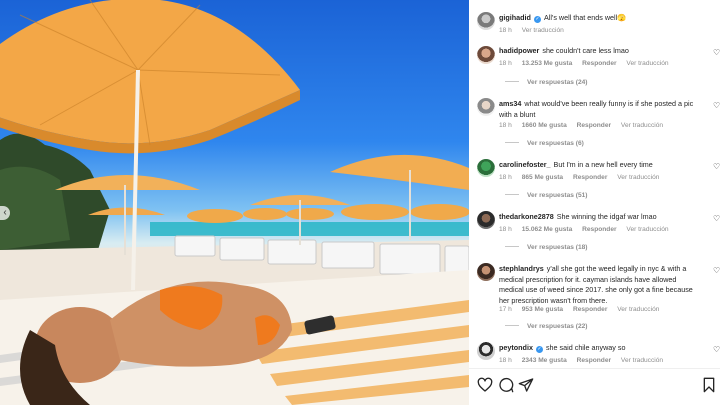 The width and height of the screenshot is (720, 405). Describe the element at coordinates (510, 103) in the screenshot. I see `comment-username: ams34` at that location.